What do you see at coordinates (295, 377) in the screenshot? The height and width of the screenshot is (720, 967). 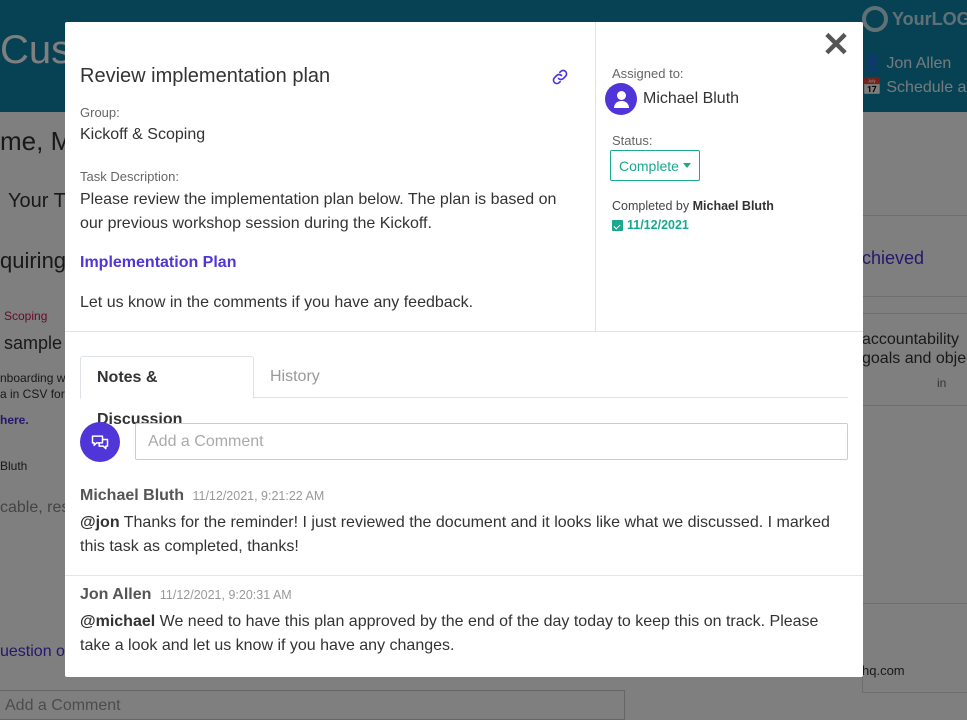 I see `tab-history: History` at bounding box center [295, 377].